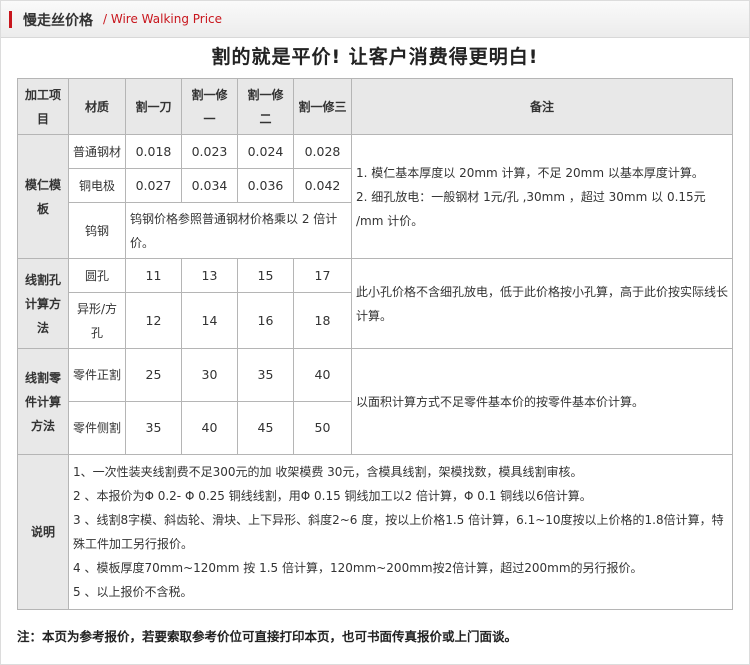 Image resolution: width=750 pixels, height=665 pixels. What do you see at coordinates (153, 275) in the screenshot?
I see `price-cell: 11` at bounding box center [153, 275].